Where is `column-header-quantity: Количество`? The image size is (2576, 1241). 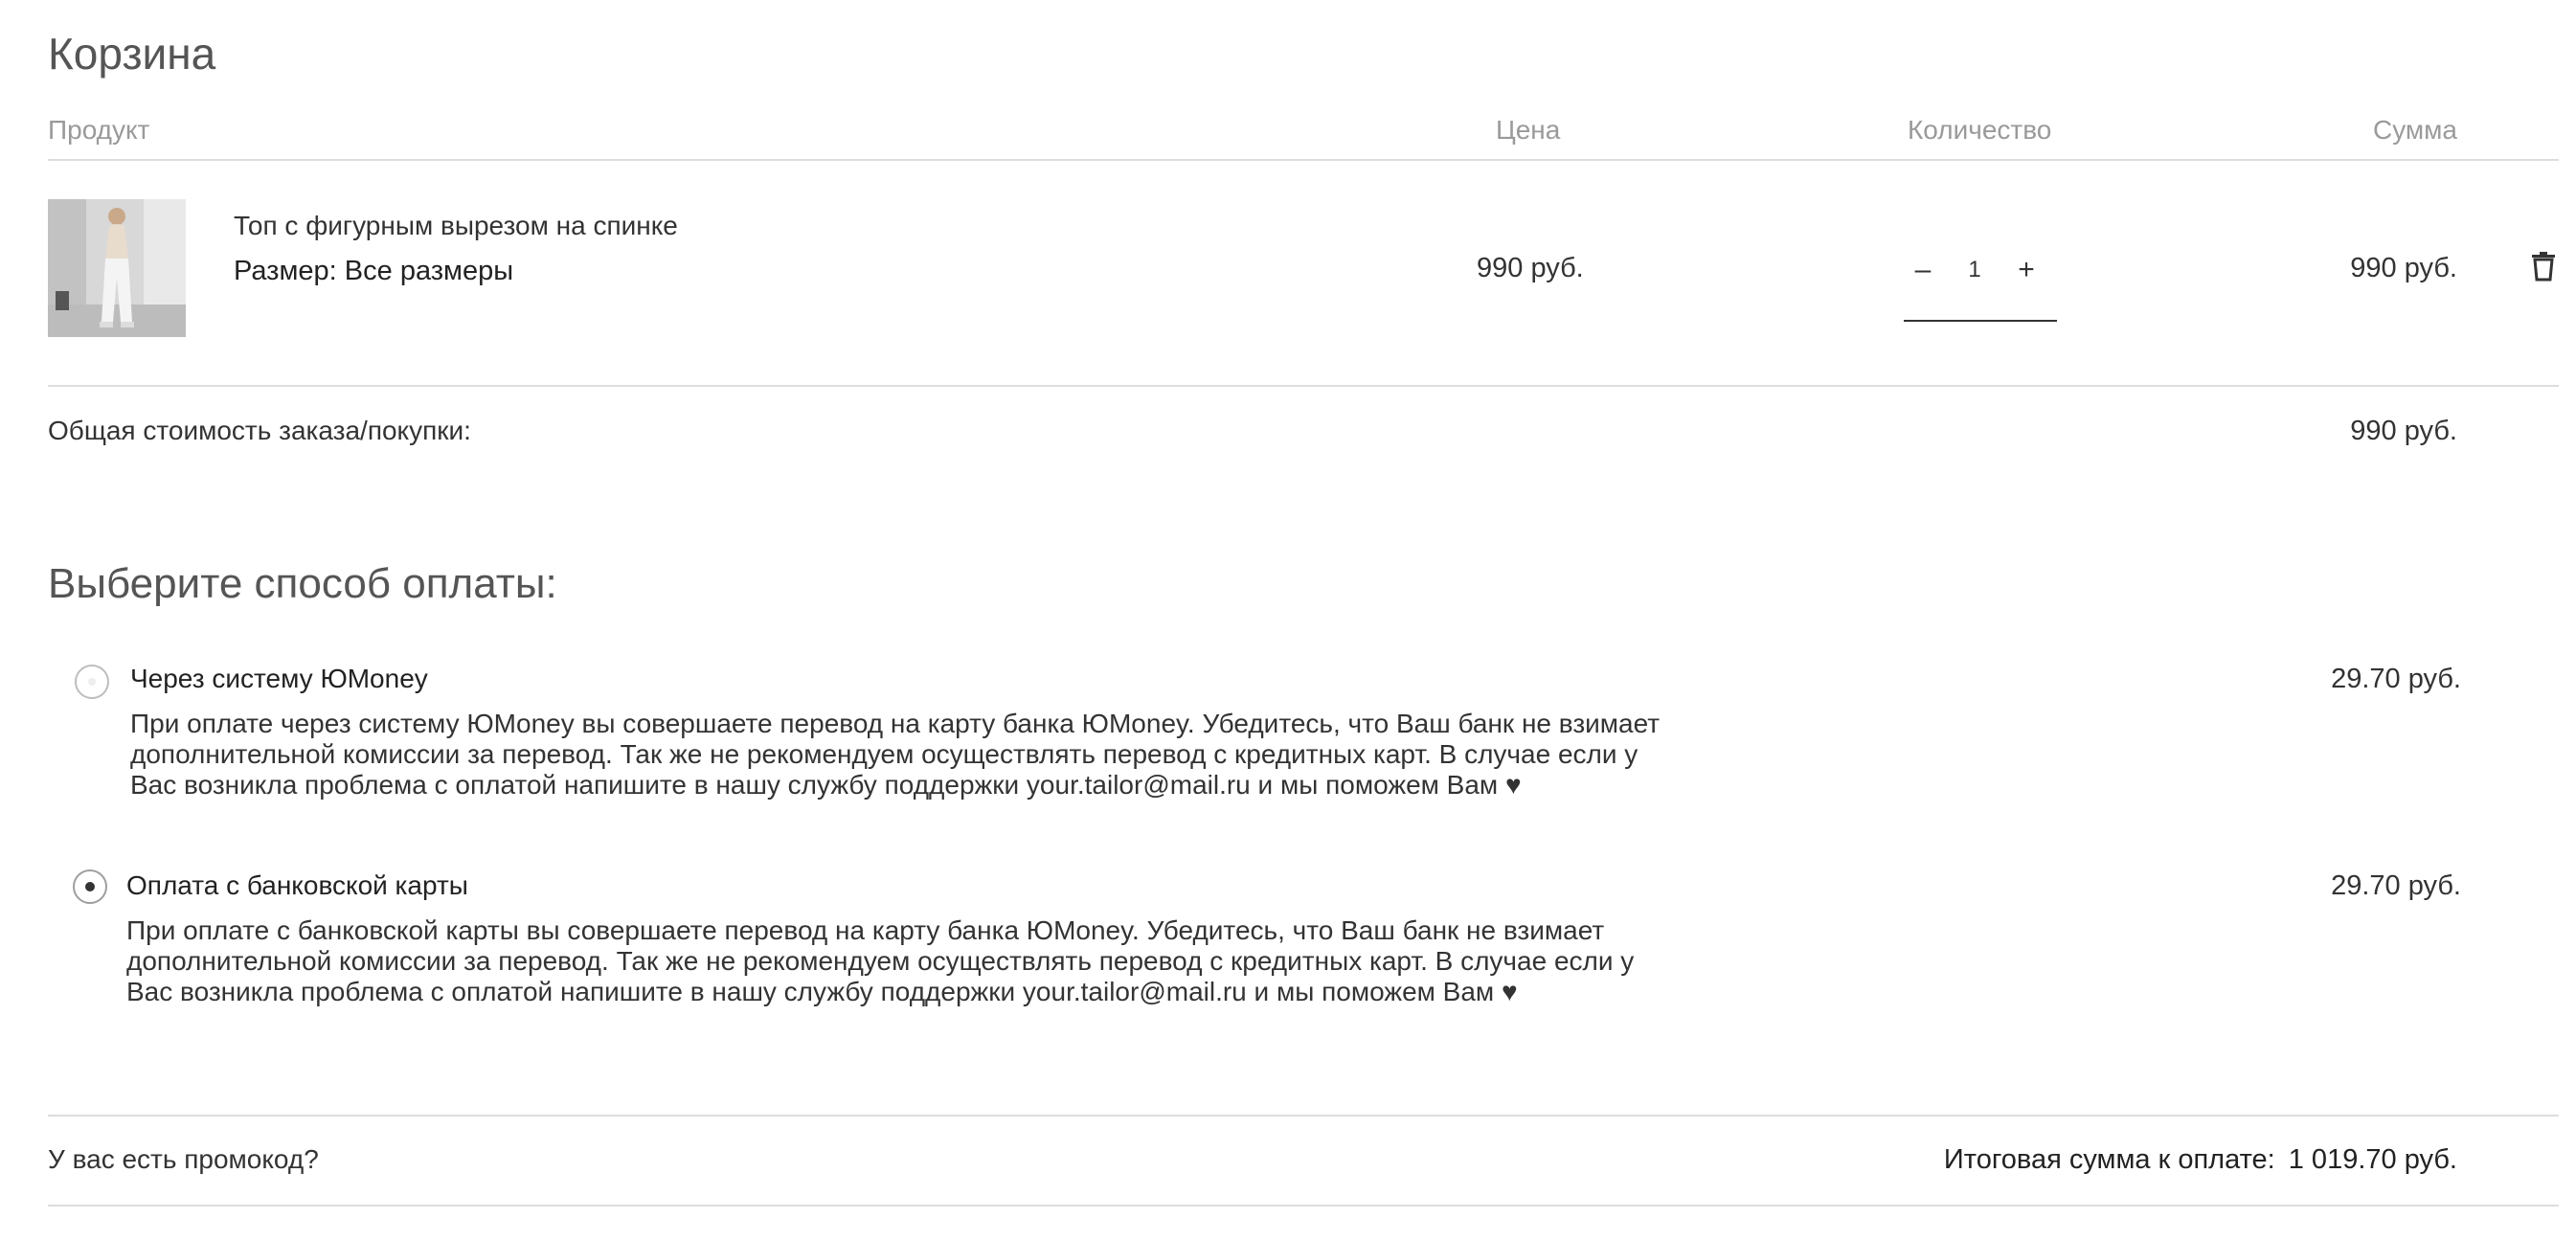 column-header-quantity: Количество is located at coordinates (1980, 130).